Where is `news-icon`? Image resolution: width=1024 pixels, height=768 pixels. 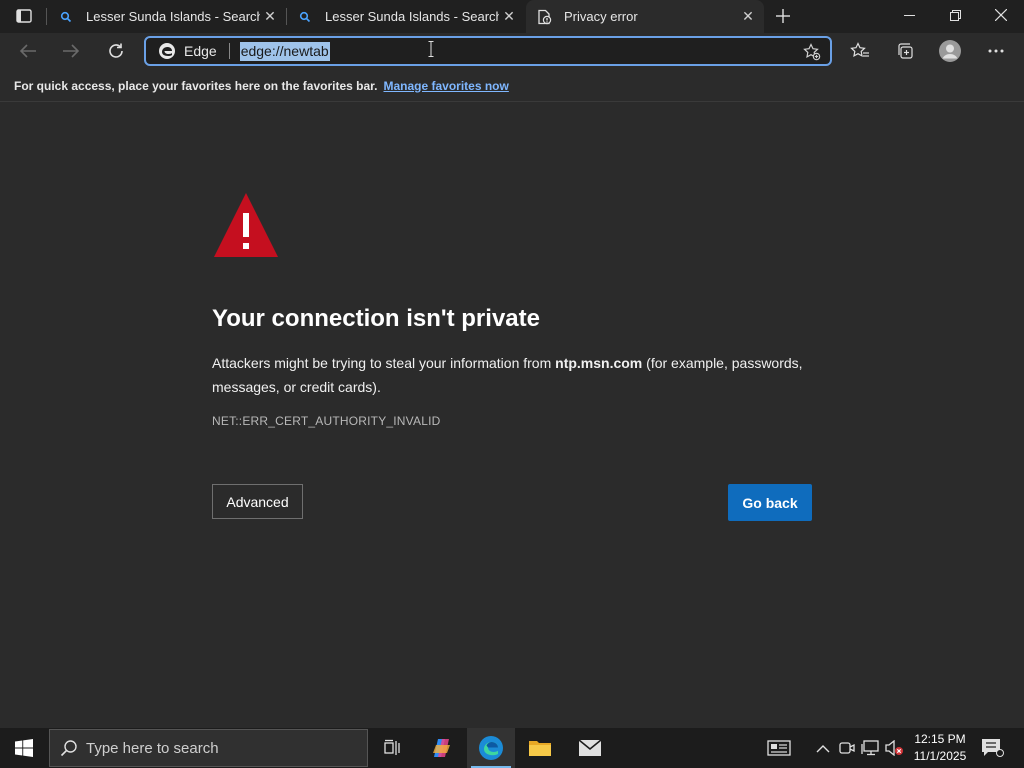
news-icon is located at coordinates (779, 748).